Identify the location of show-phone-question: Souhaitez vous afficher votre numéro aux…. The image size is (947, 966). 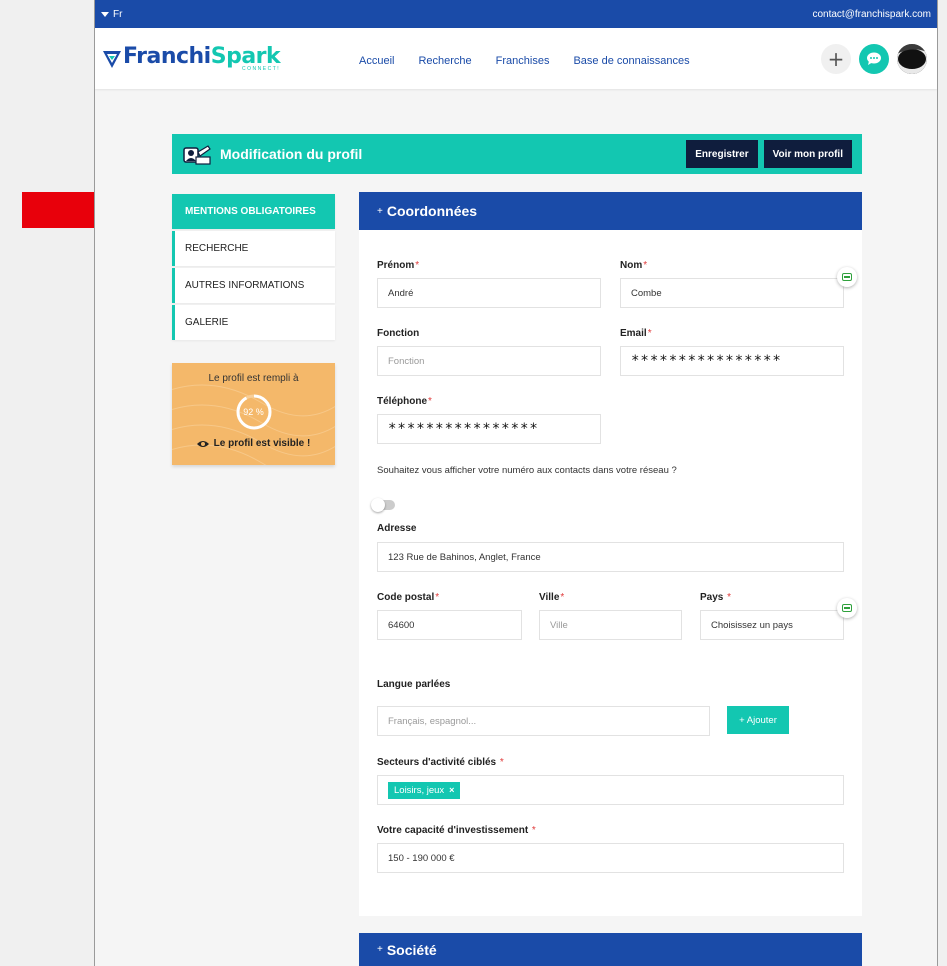
(527, 470).